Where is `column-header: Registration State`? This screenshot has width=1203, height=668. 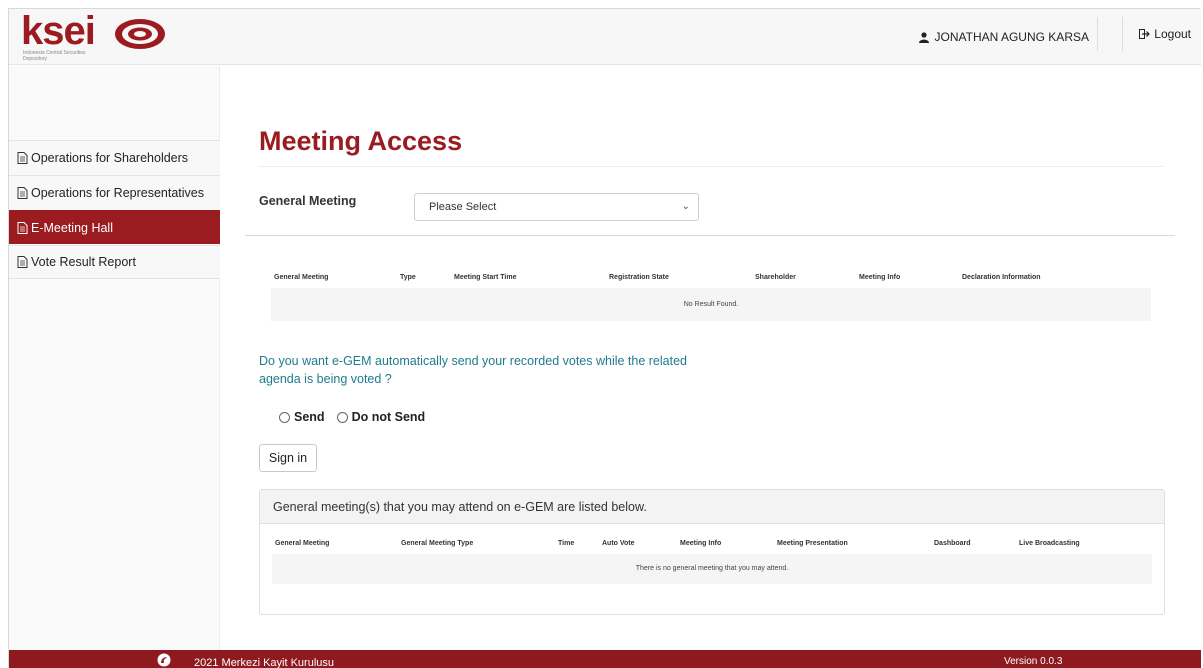
column-header: Registration State is located at coordinates (639, 277).